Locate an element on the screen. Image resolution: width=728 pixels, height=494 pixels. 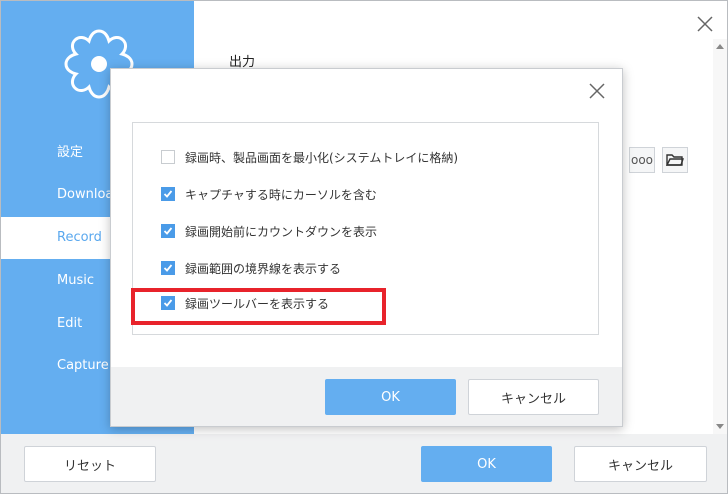
option-label: 録画範囲の境界線を表示する is located at coordinates (263, 268).